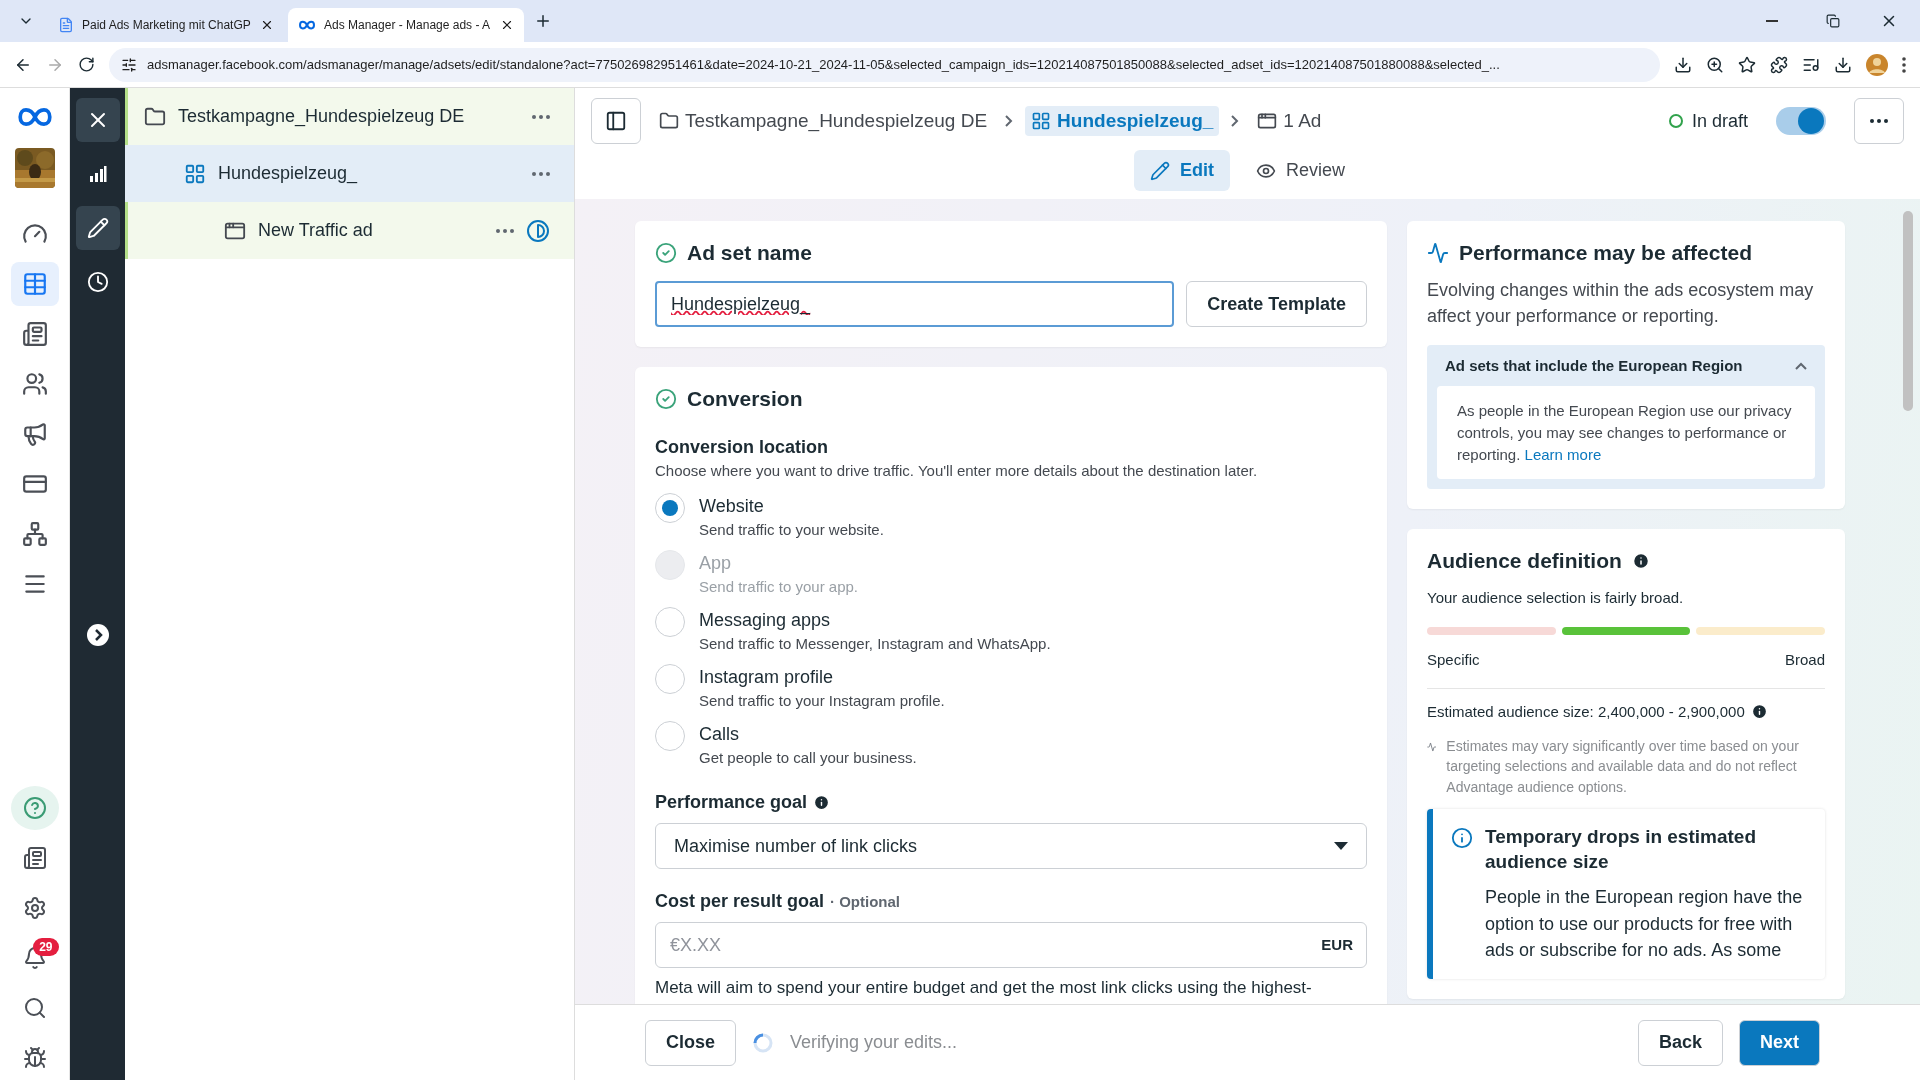  I want to click on notification-badge: 29, so click(46, 947).